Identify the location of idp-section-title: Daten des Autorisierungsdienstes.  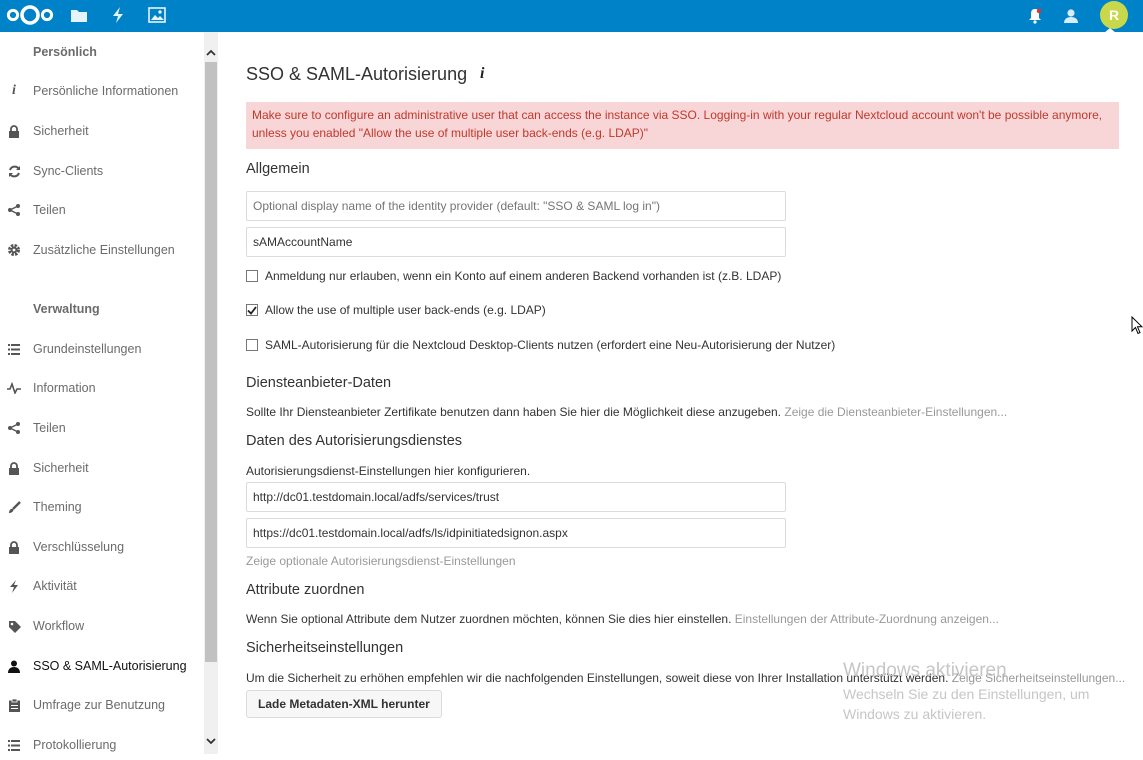
(354, 441).